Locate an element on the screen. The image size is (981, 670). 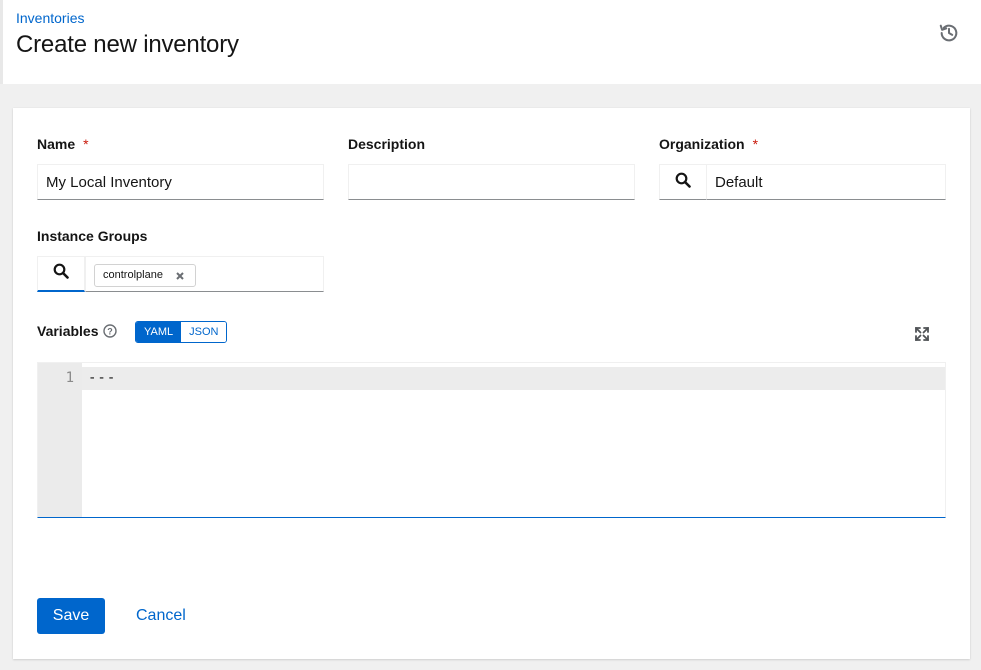
description-label-text: Description is located at coordinates (387, 144).